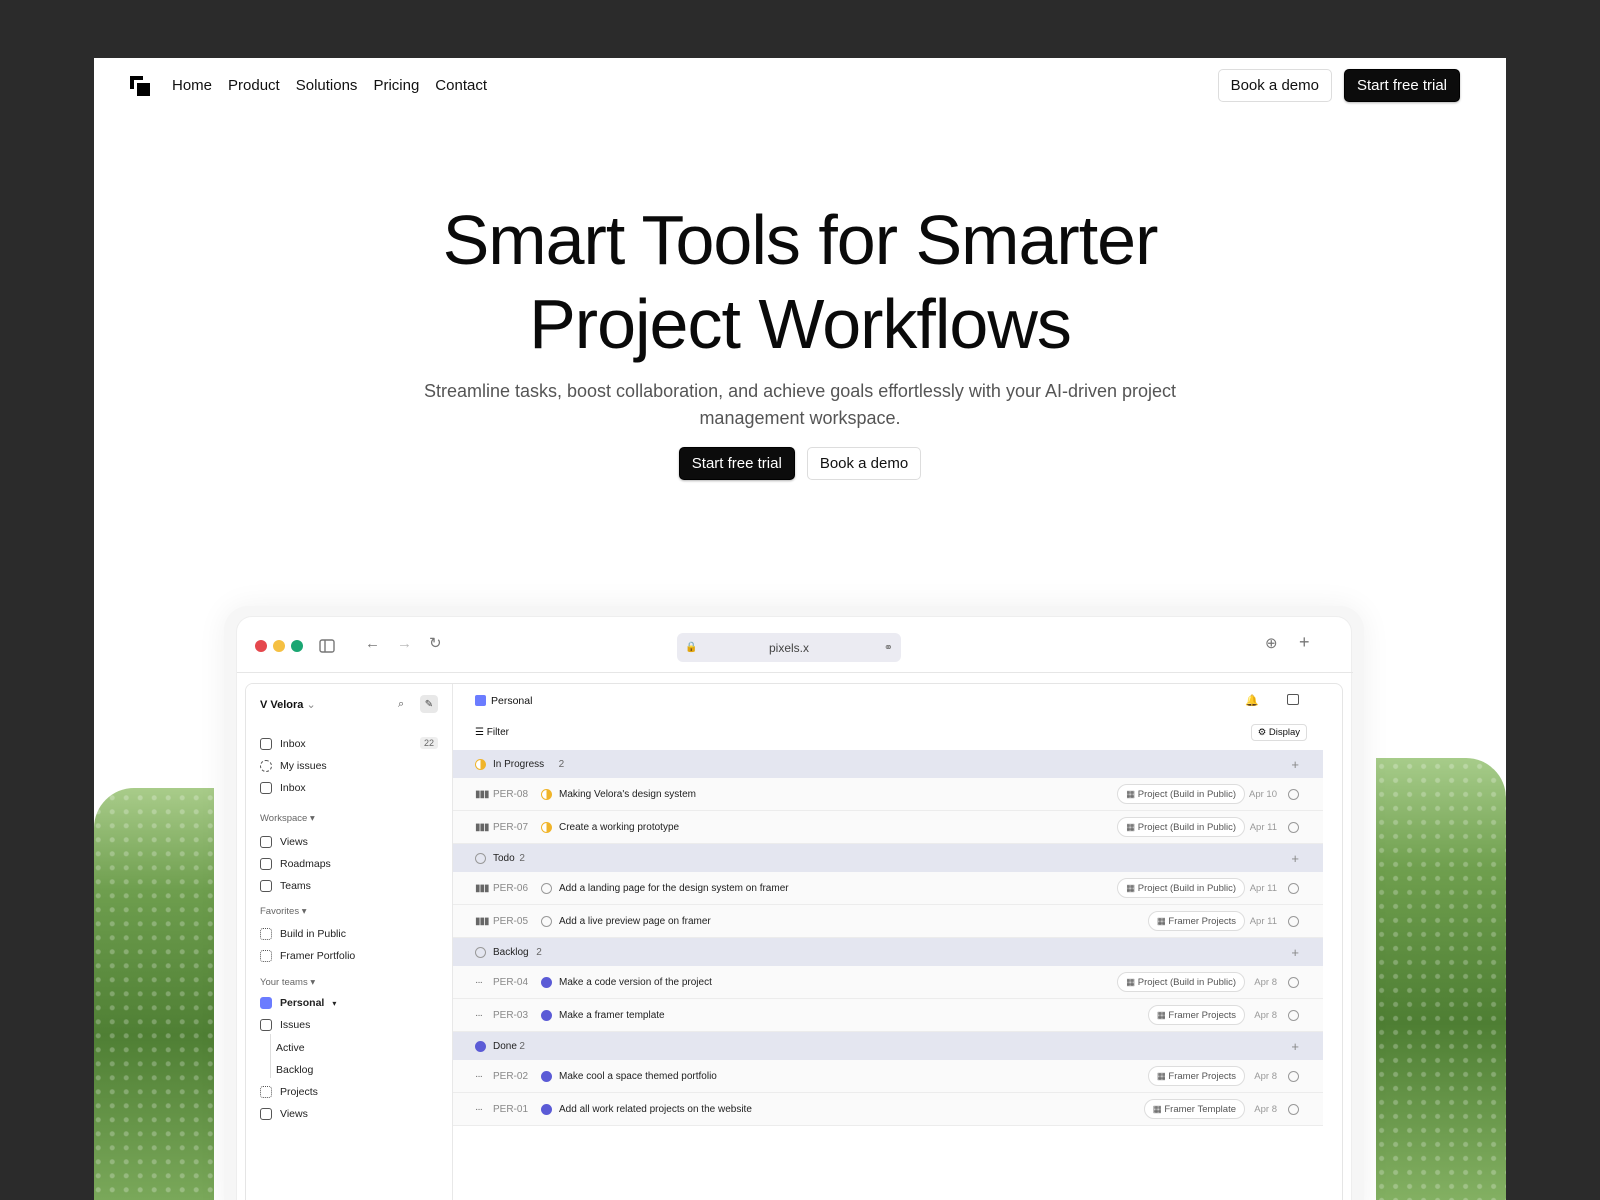  I want to click on sidebar-item-inbox-2: Inbox, so click(283, 788).